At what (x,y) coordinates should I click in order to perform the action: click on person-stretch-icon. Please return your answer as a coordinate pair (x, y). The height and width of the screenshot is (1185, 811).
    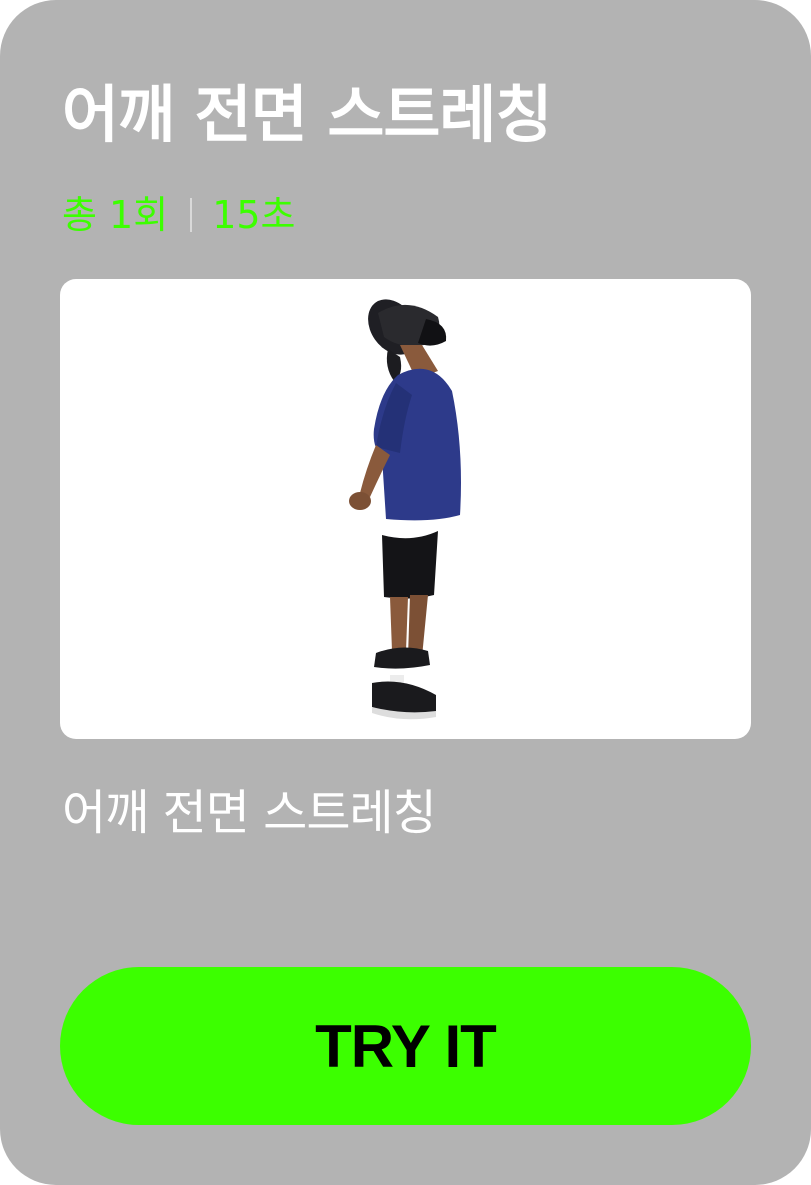
    Looking at the image, I should click on (405, 509).